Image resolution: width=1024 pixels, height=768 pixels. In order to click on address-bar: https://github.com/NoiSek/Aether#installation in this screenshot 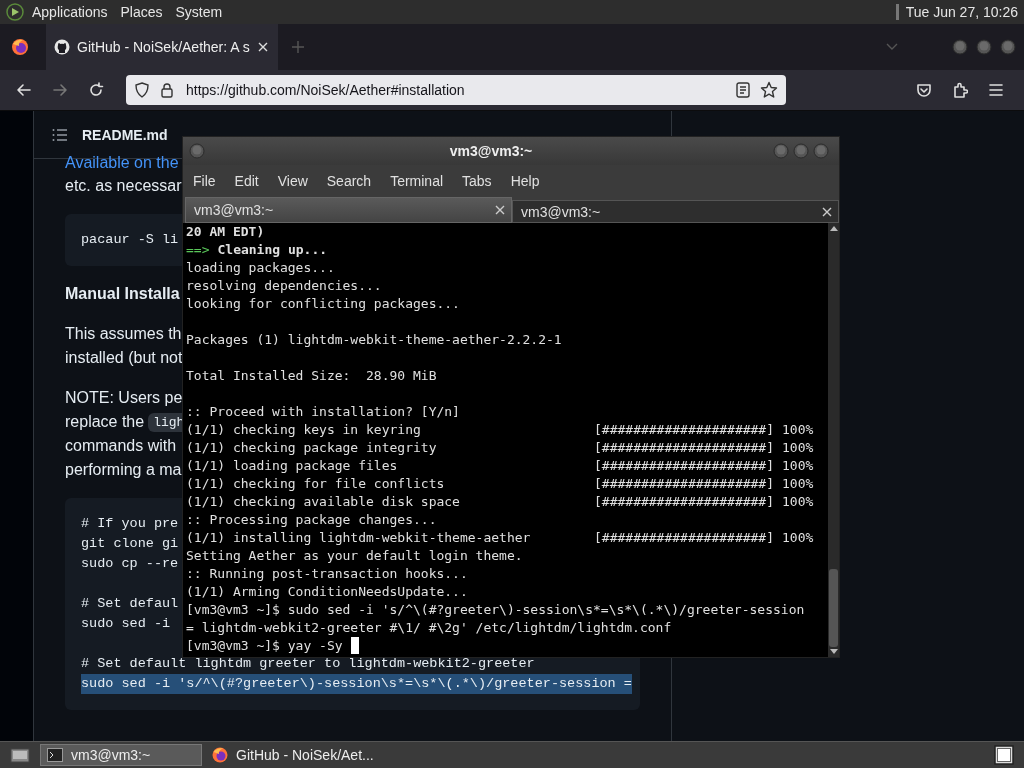, I will do `click(456, 90)`.